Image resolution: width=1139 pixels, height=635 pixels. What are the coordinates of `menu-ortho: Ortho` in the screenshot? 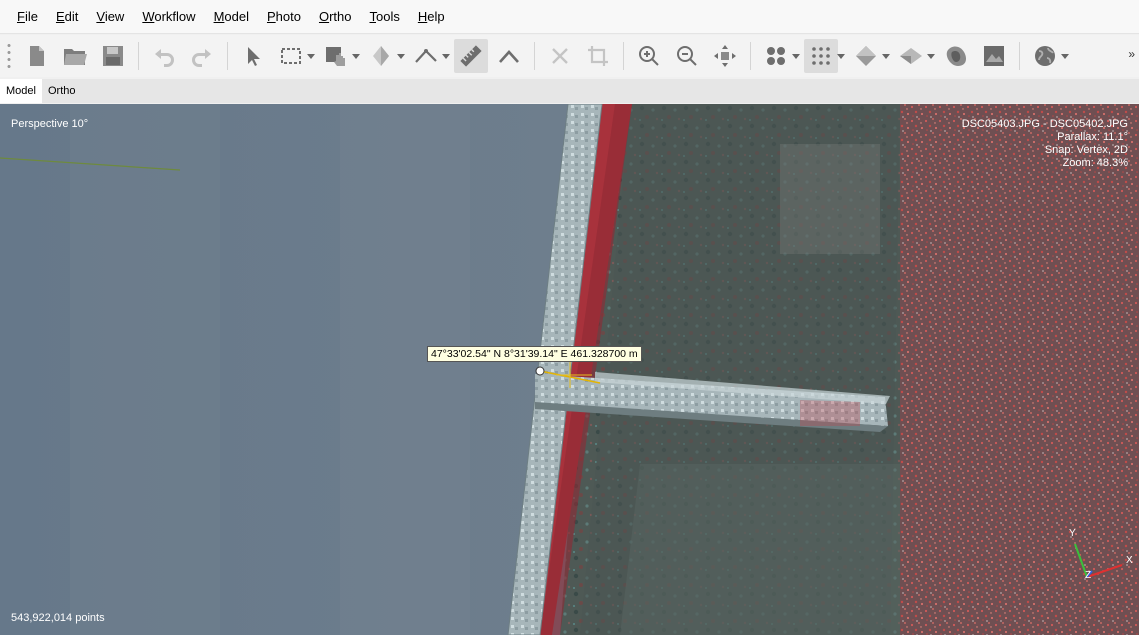 It's located at (335, 17).